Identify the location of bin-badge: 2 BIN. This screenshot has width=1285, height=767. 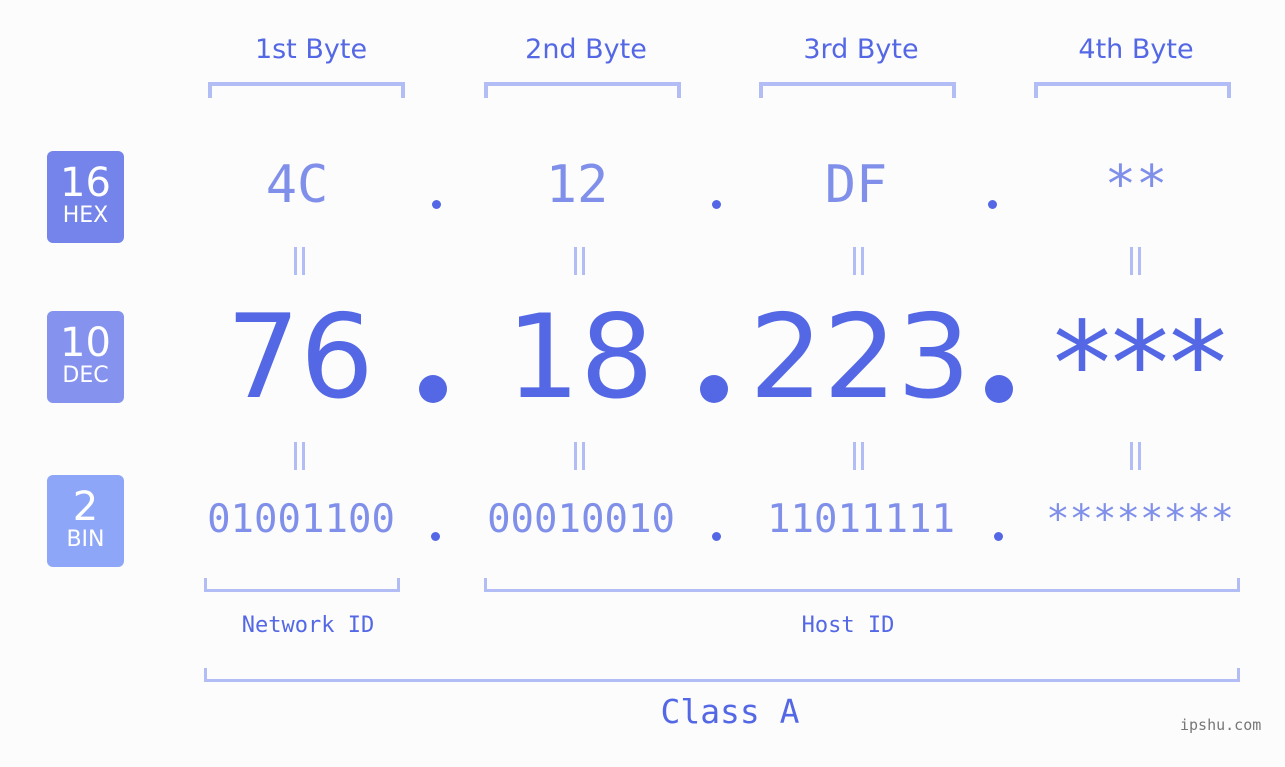
(85, 521).